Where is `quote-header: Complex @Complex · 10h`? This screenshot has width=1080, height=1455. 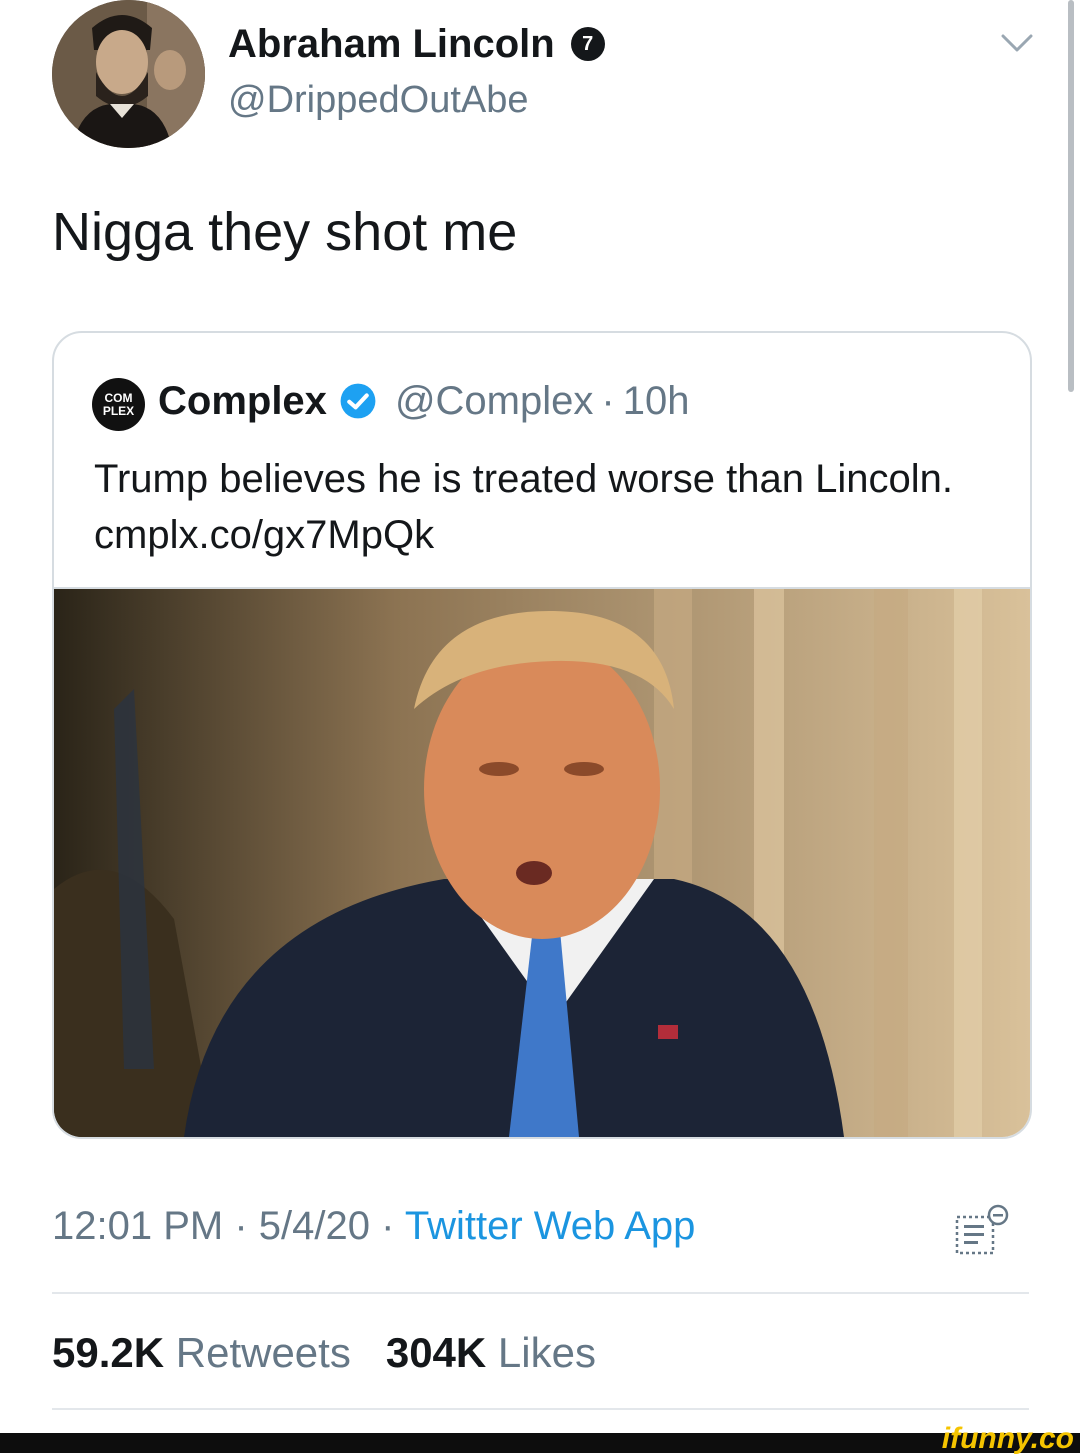 quote-header: Complex @Complex · 10h is located at coordinates (423, 401).